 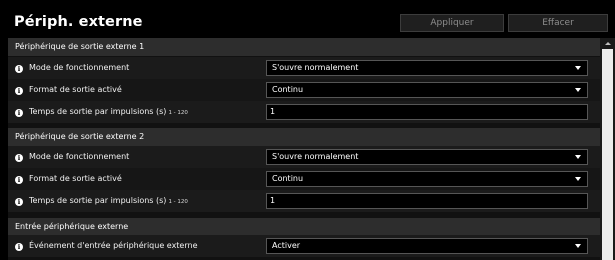 I want to click on scrollbar-thumb, so click(x=607, y=154).